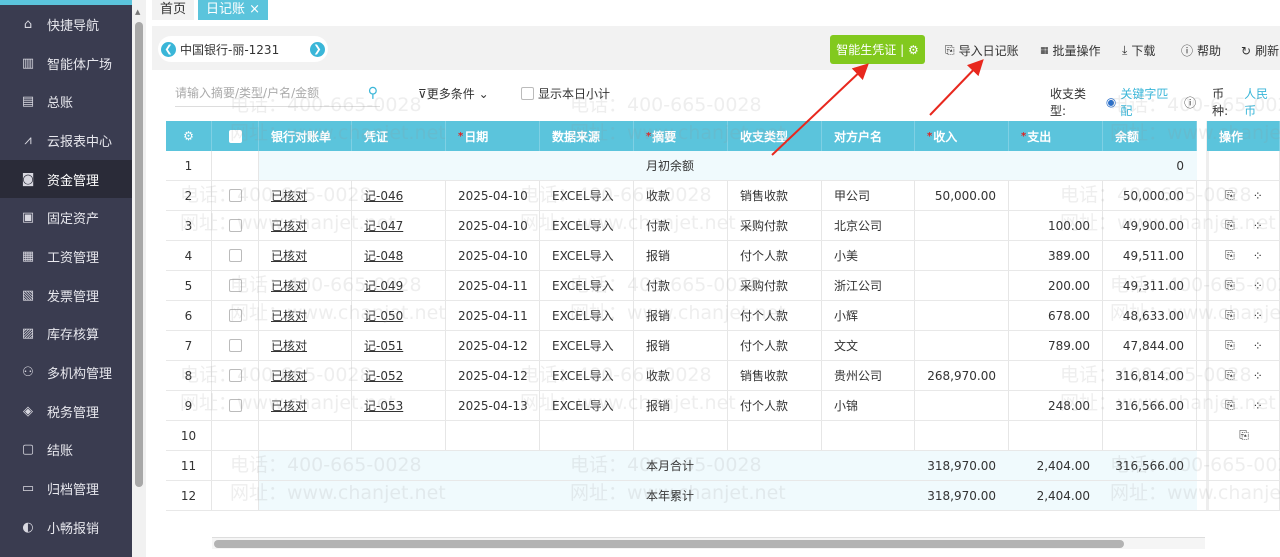 The image size is (1280, 557). I want to click on download-button: ⤓ 下载, so click(1138, 50).